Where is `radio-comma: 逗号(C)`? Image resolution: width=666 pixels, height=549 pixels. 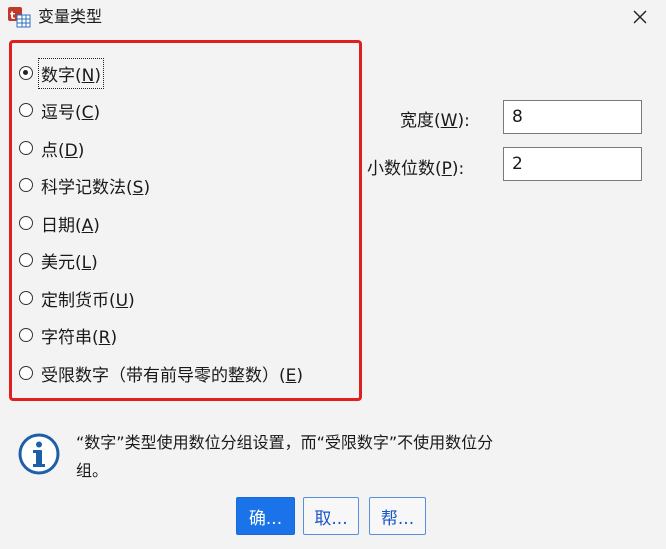
radio-comma: 逗号(C) is located at coordinates (60, 110).